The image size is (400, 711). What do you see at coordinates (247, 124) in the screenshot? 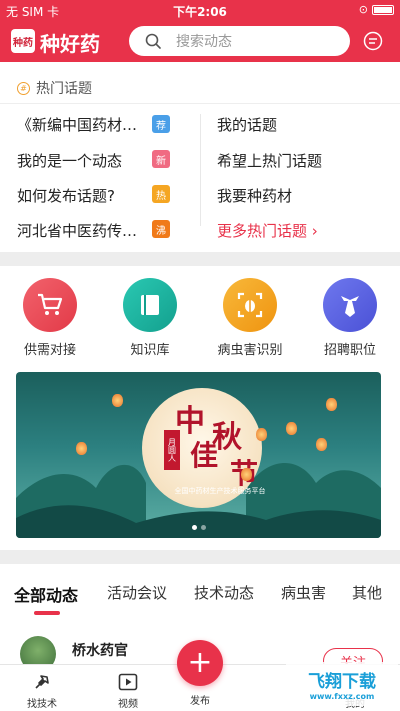
I see `my-topics-link: 我的话题` at bounding box center [247, 124].